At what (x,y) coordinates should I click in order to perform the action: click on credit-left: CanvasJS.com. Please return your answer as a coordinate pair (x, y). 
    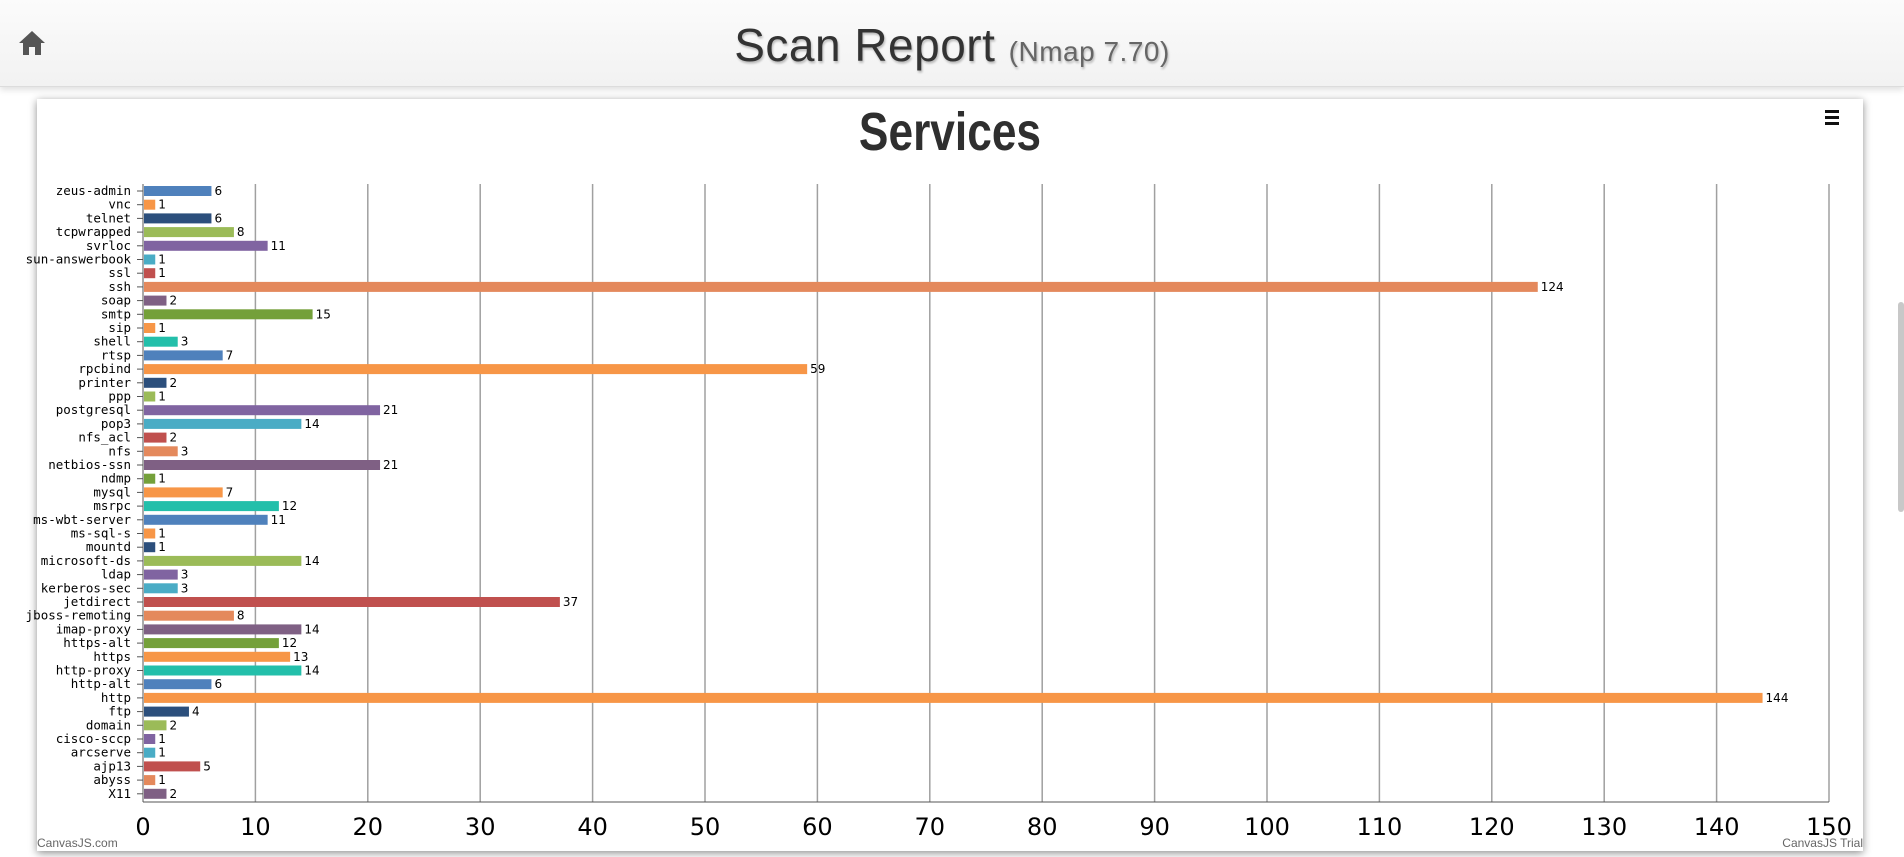
    Looking at the image, I should click on (77, 843).